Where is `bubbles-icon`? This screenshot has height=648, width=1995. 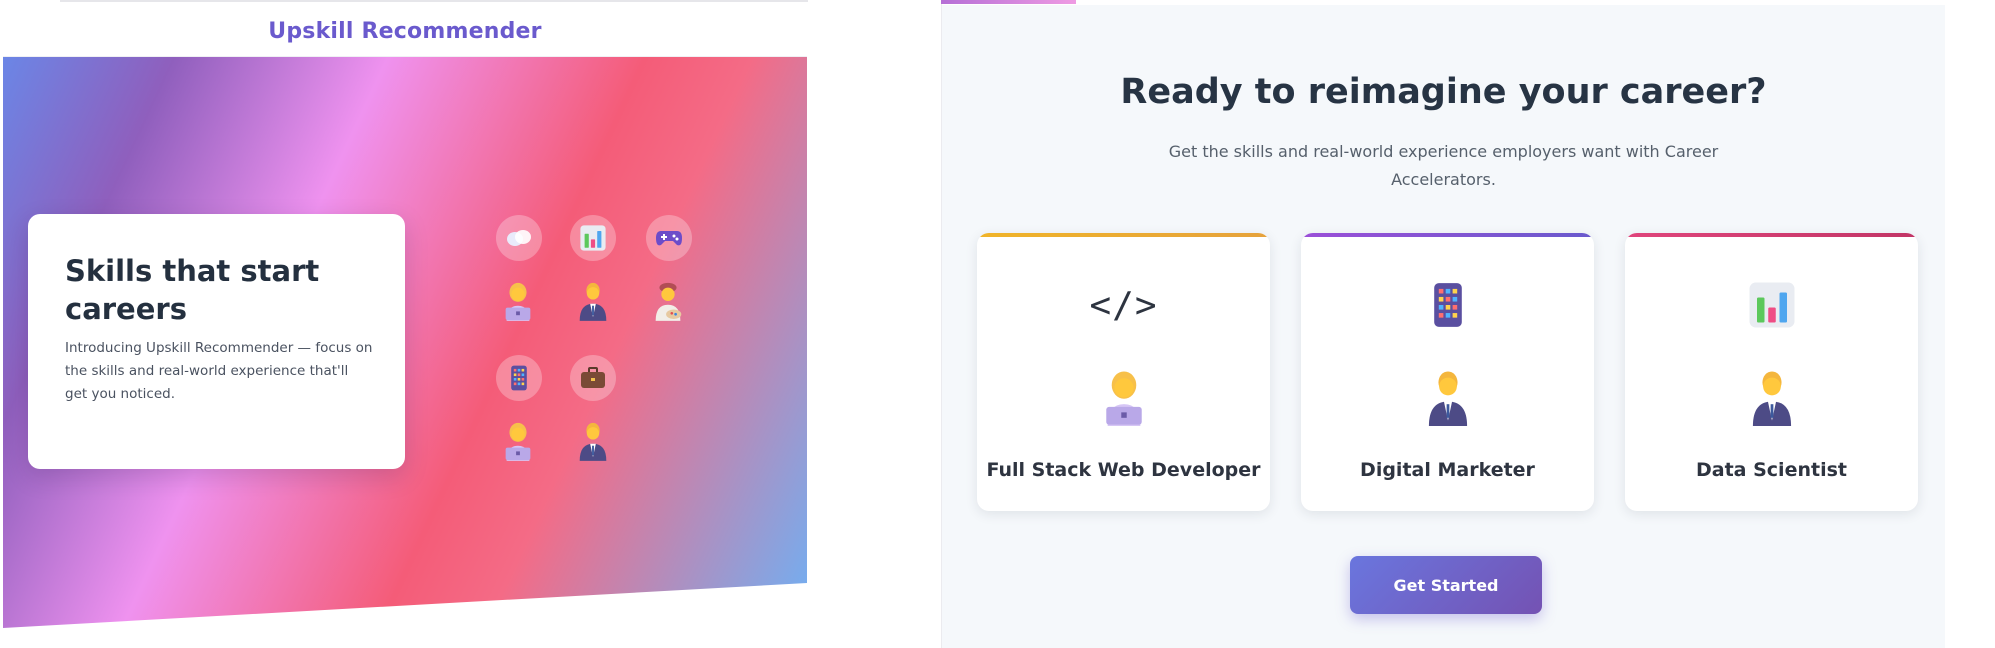
bubbles-icon is located at coordinates (519, 238).